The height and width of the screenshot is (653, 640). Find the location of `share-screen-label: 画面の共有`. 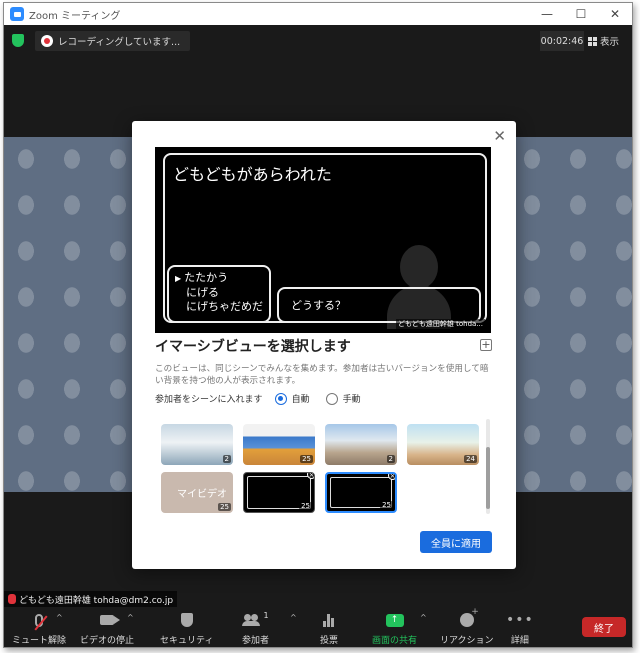

share-screen-label: 画面の共有 is located at coordinates (395, 641).